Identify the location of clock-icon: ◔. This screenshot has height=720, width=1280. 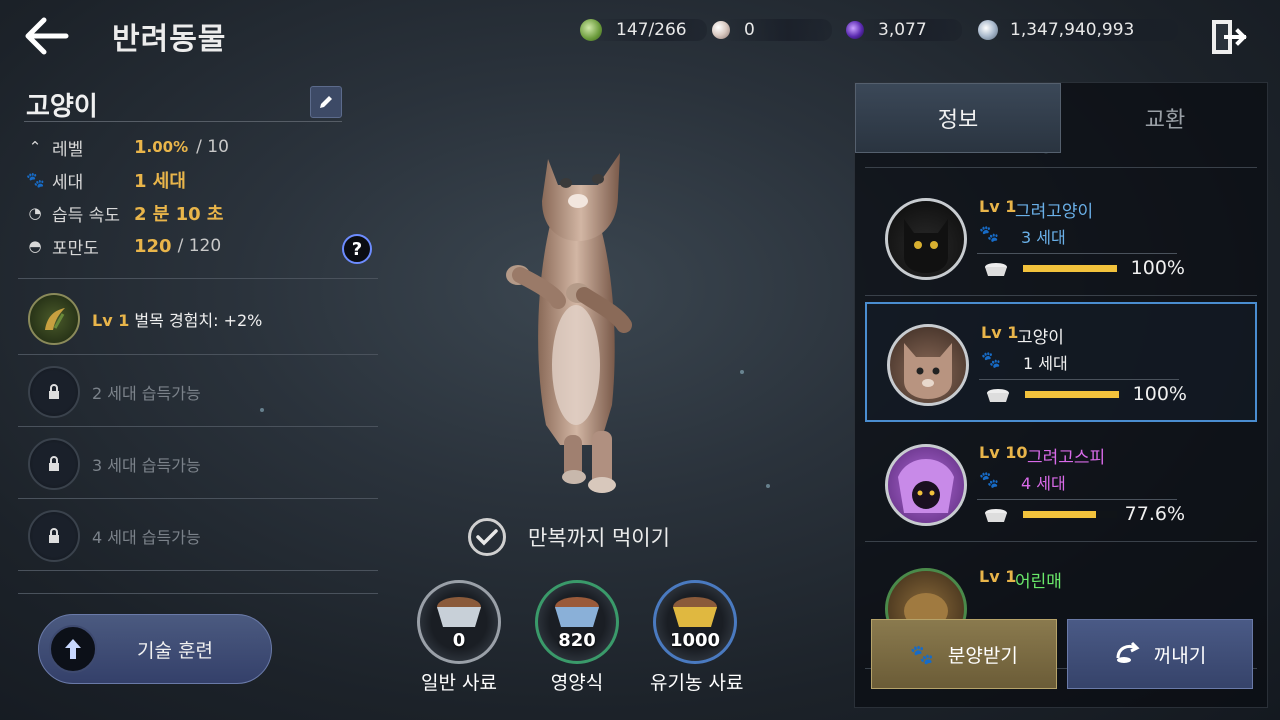
(35, 213).